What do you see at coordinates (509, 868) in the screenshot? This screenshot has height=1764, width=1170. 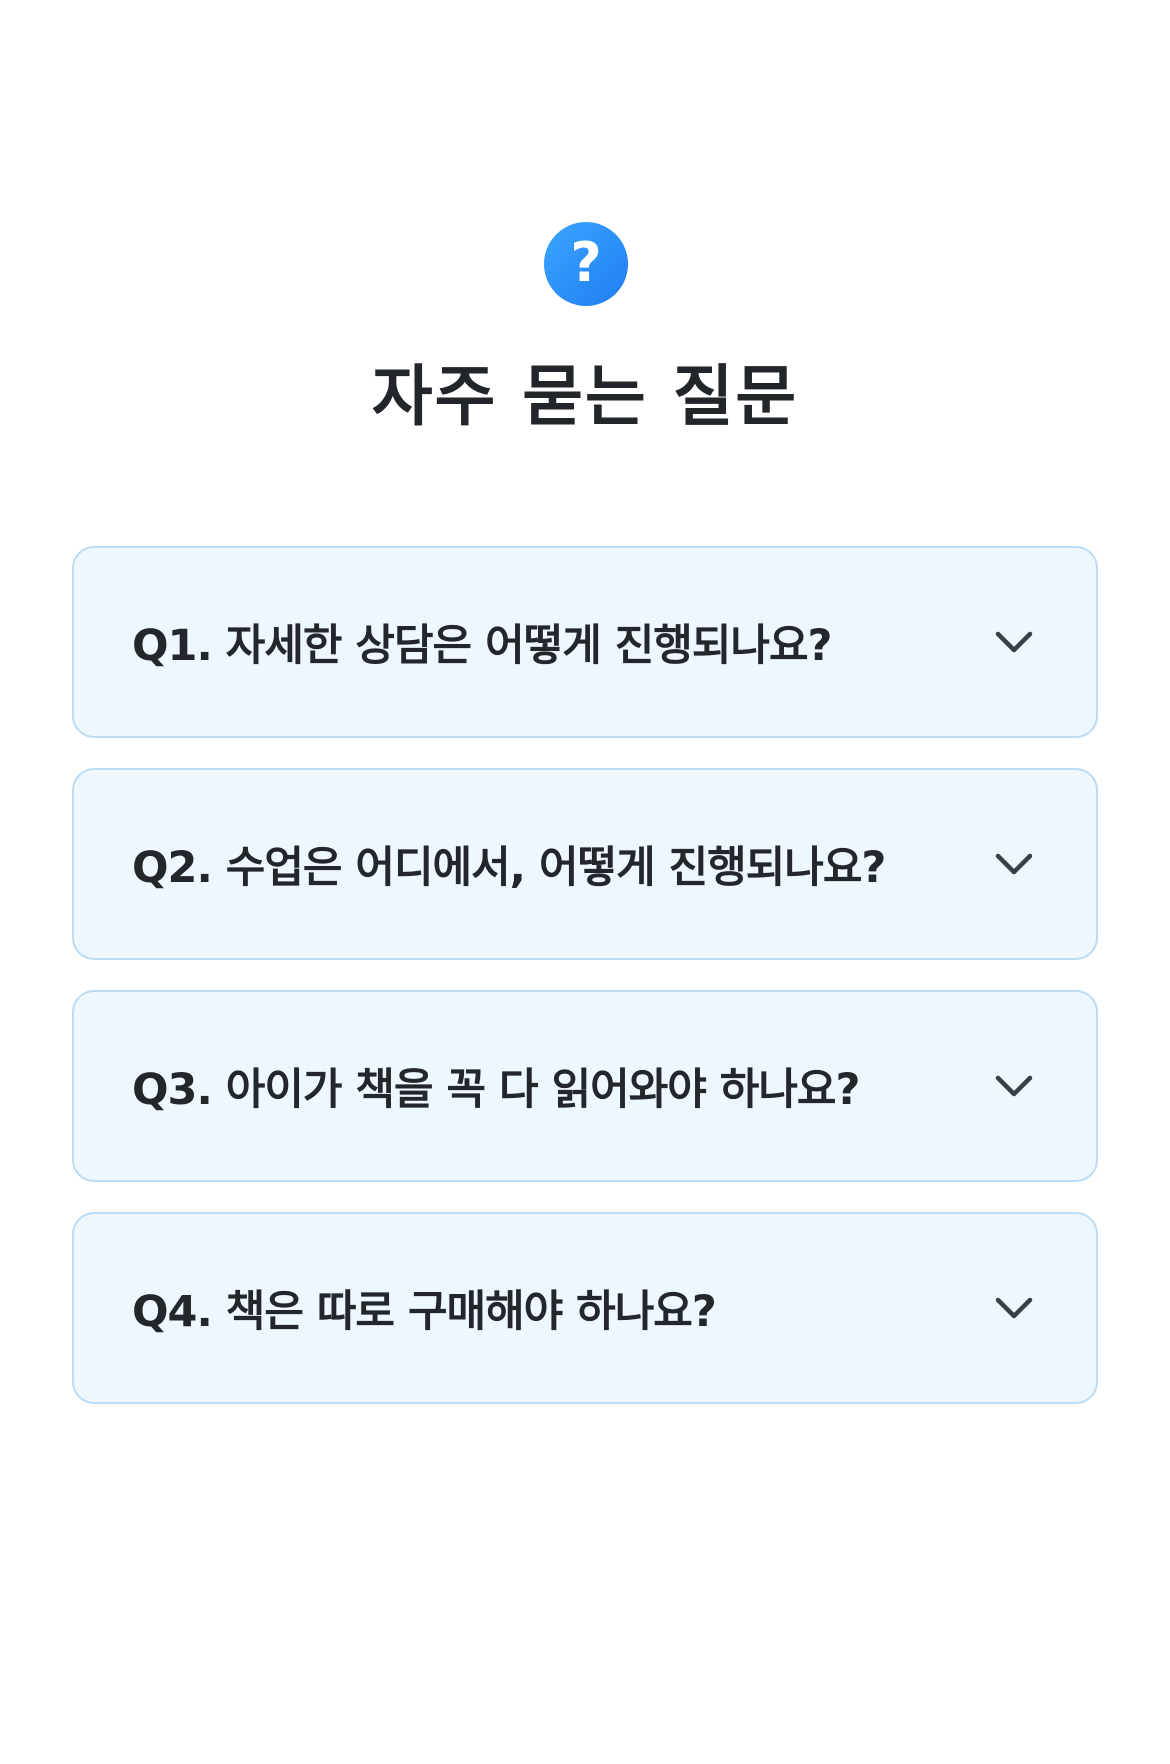 I see `faq-question: Q2. 수업은 어디에서, 어떻게 진행되나요?` at bounding box center [509, 868].